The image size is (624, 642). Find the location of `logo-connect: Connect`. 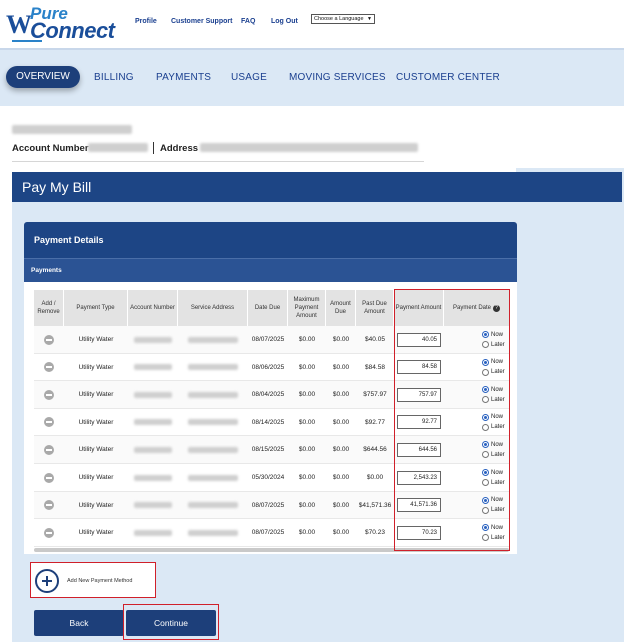

logo-connect: Connect is located at coordinates (72, 30).